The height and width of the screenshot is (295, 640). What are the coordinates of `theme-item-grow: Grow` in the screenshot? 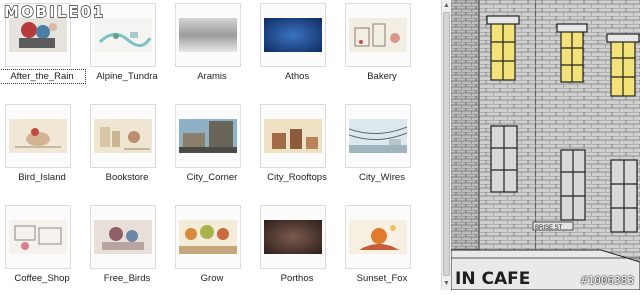 It's located at (212, 246).